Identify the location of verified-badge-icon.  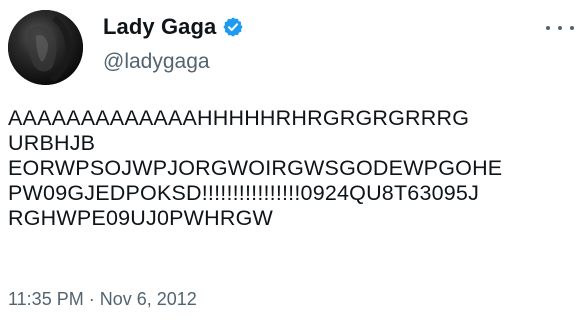
(233, 27).